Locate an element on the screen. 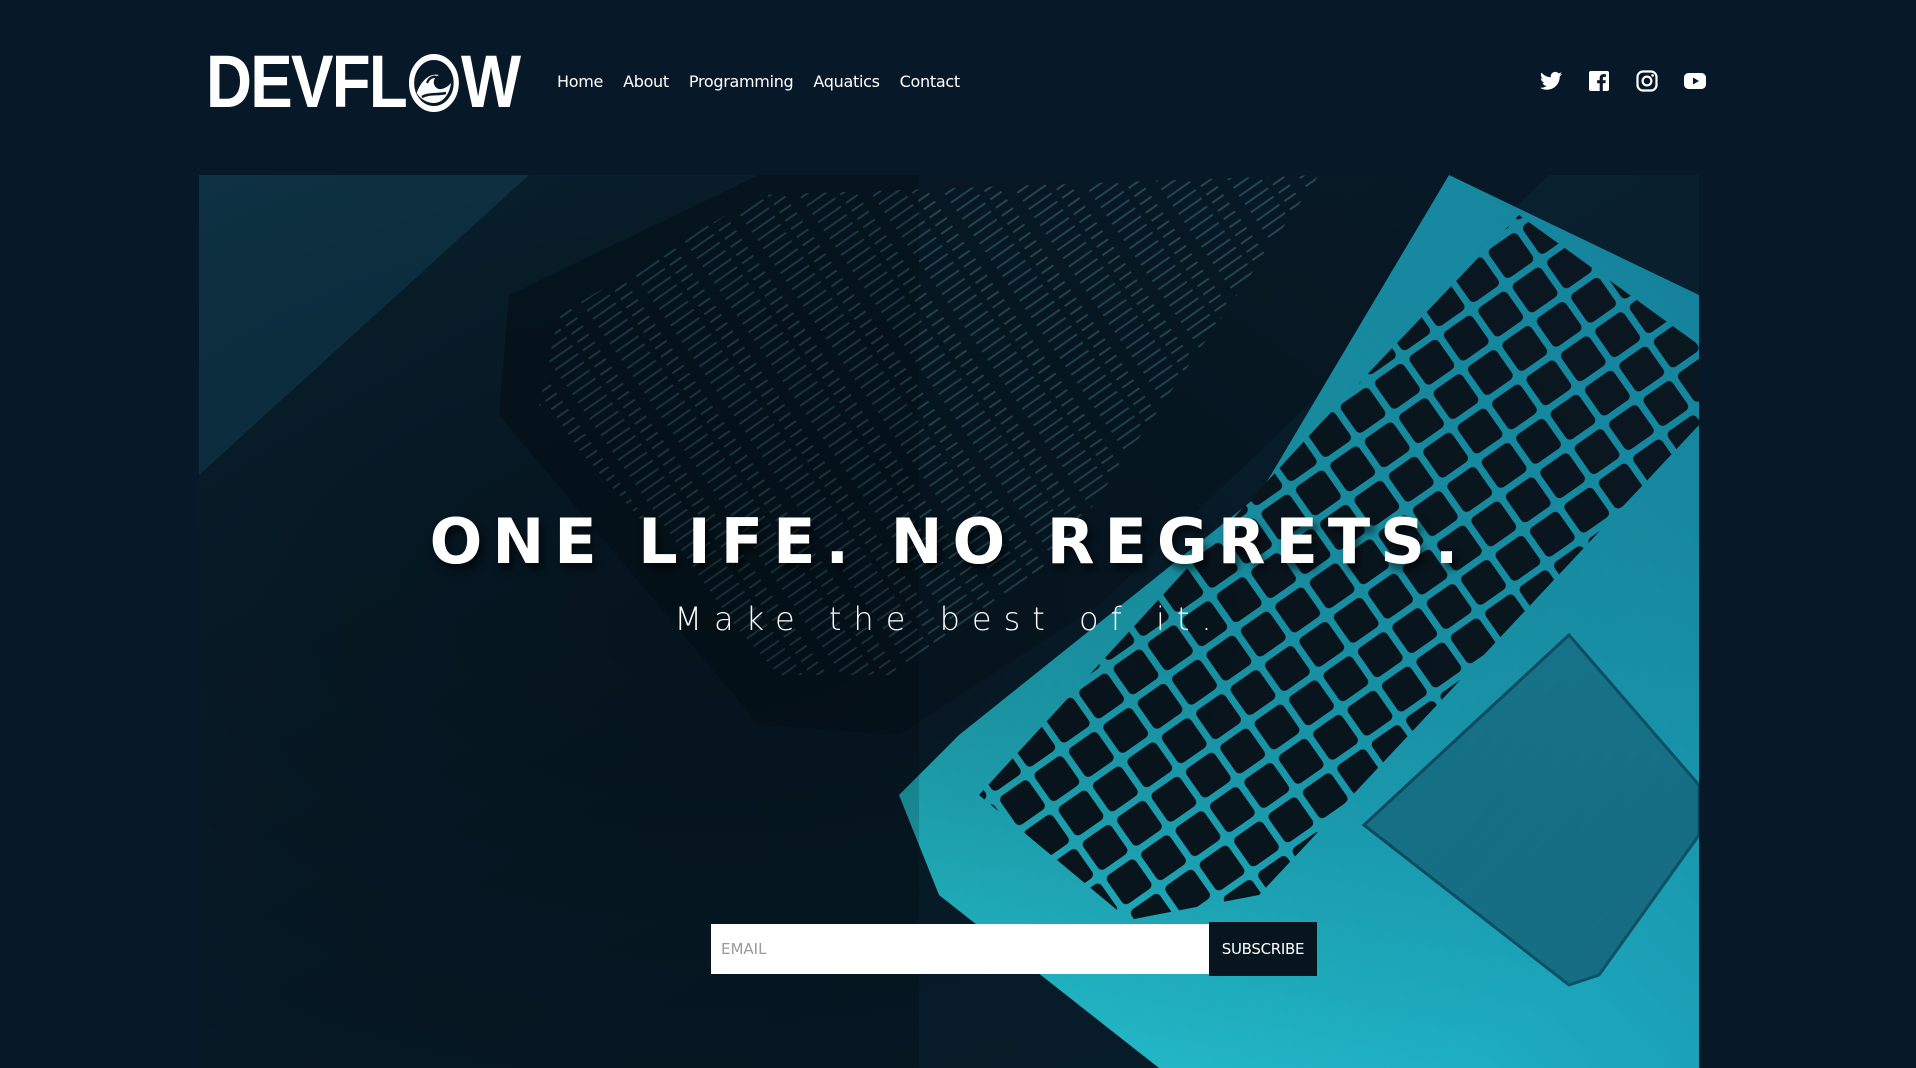  subscribe-form: SUBSCRIBE is located at coordinates (1014, 949).